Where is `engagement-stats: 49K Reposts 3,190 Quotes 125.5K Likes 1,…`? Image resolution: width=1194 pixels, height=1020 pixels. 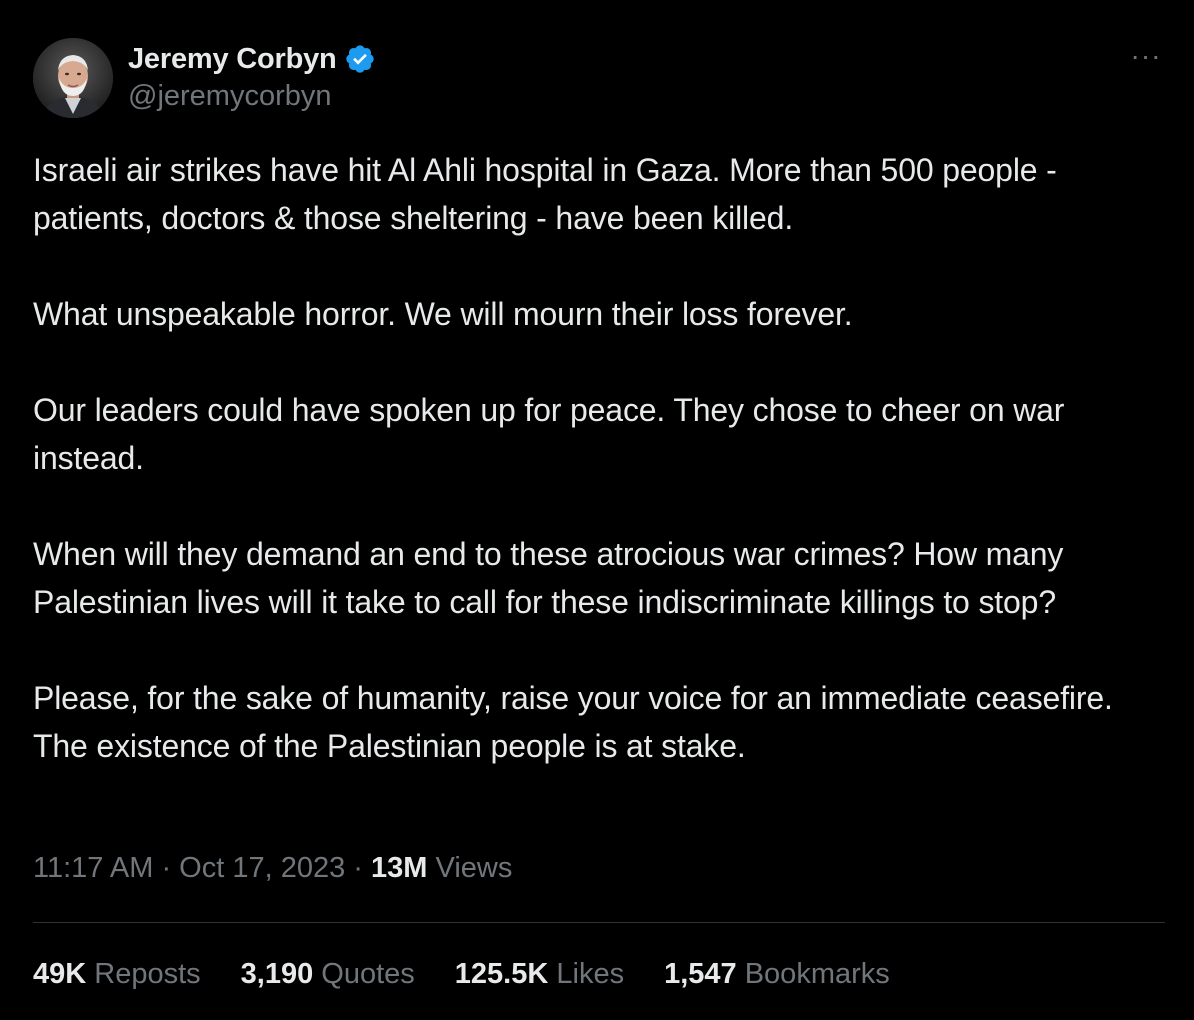
engagement-stats: 49K Reposts 3,190 Quotes 125.5K Likes 1,… is located at coordinates (481, 974).